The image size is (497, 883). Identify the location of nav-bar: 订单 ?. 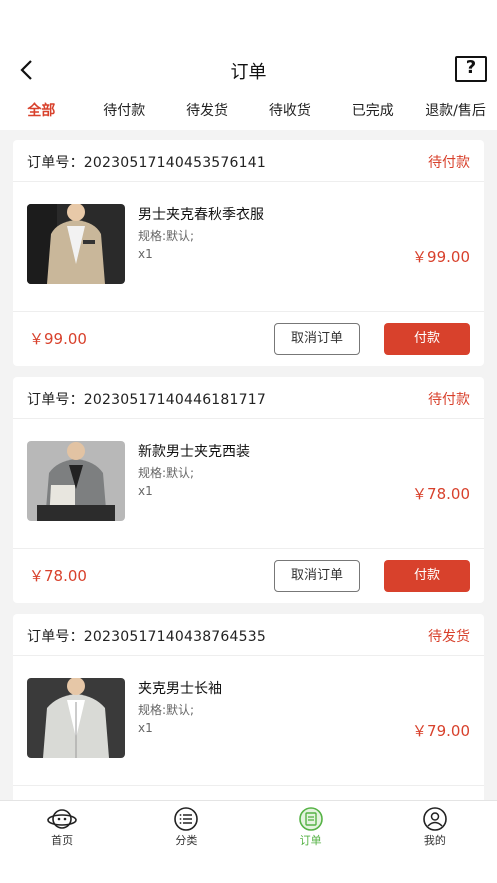
(248, 70).